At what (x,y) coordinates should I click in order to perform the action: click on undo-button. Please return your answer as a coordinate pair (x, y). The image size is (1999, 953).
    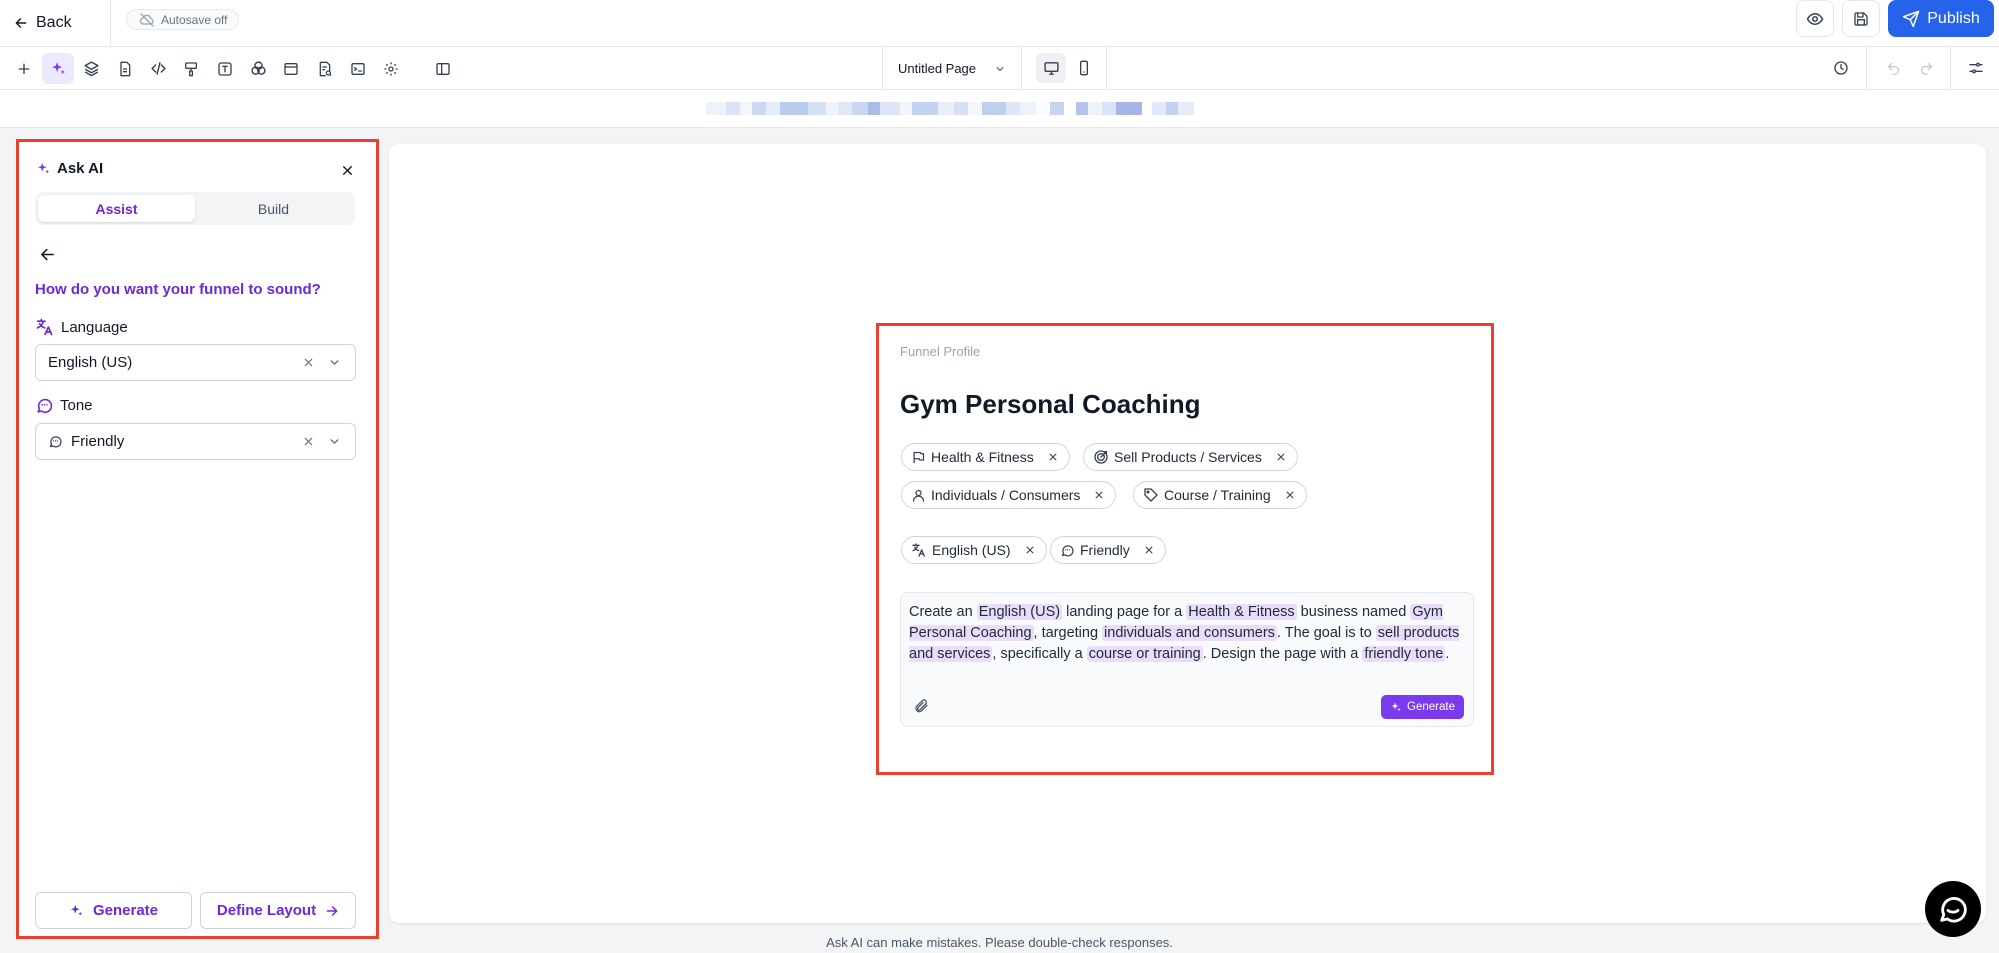
    Looking at the image, I should click on (1893, 68).